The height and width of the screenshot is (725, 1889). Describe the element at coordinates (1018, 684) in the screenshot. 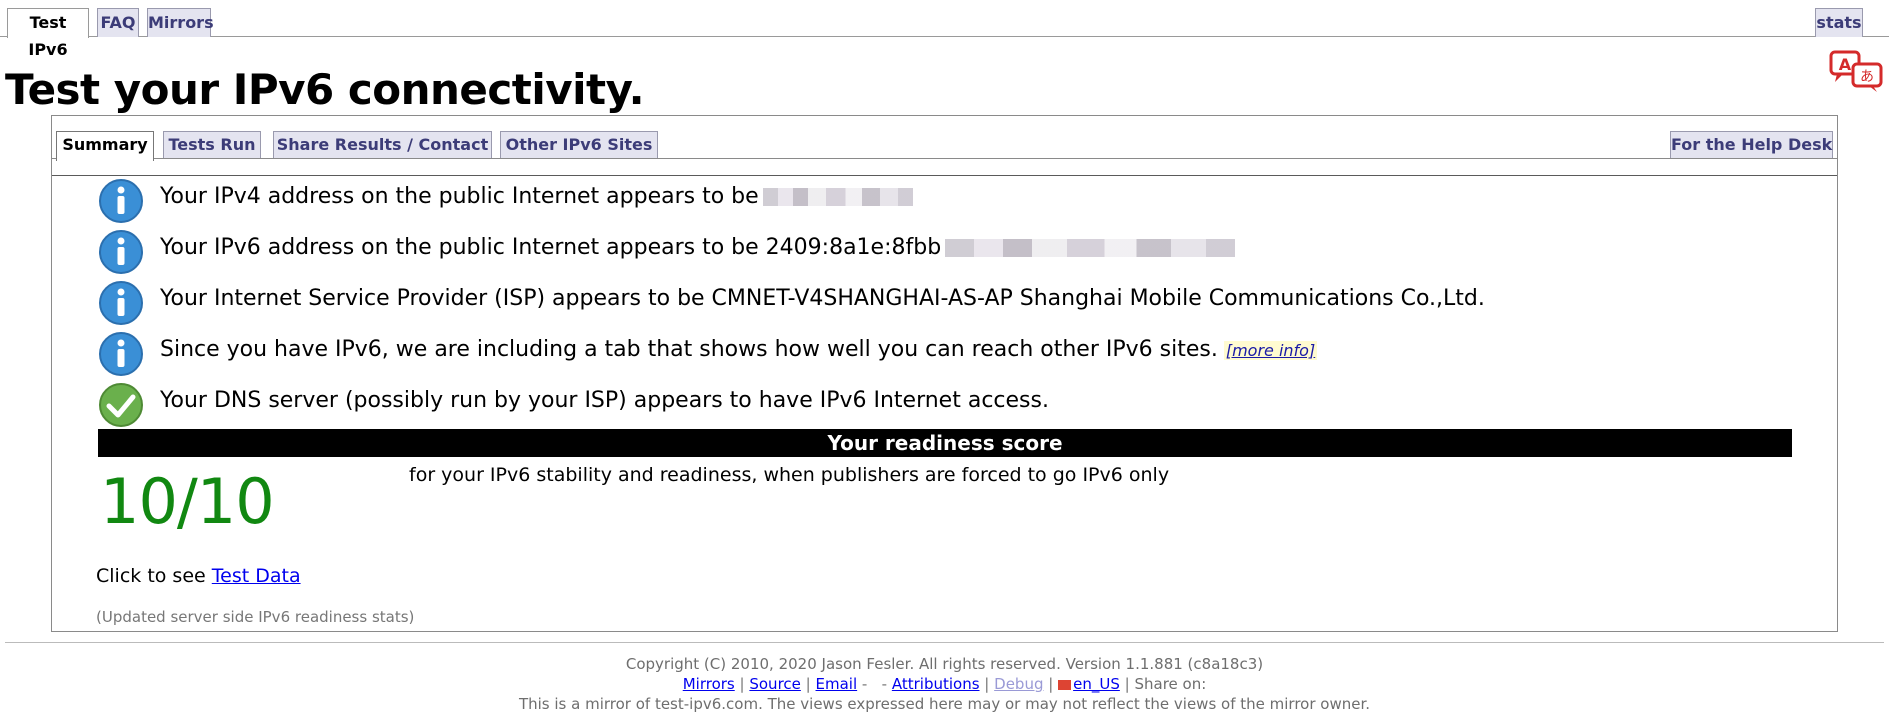

I see `footer-debug-link: Debug` at that location.